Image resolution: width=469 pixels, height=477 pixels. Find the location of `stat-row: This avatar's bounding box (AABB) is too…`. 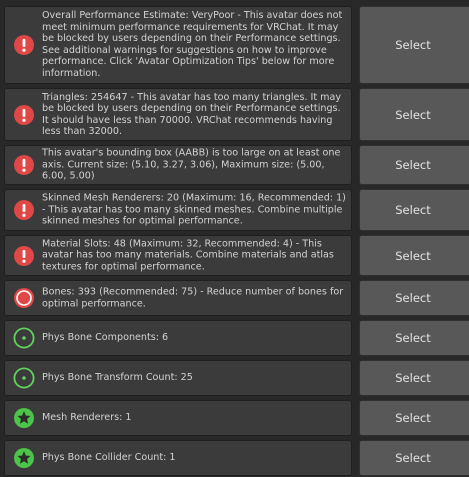

stat-row: This avatar's bounding box (AABB) is too… is located at coordinates (234, 165).